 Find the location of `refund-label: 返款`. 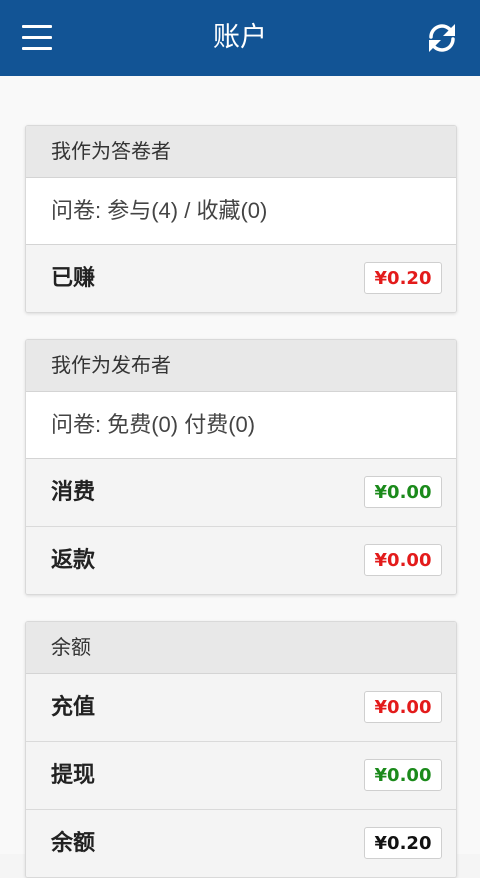

refund-label: 返款 is located at coordinates (73, 560).